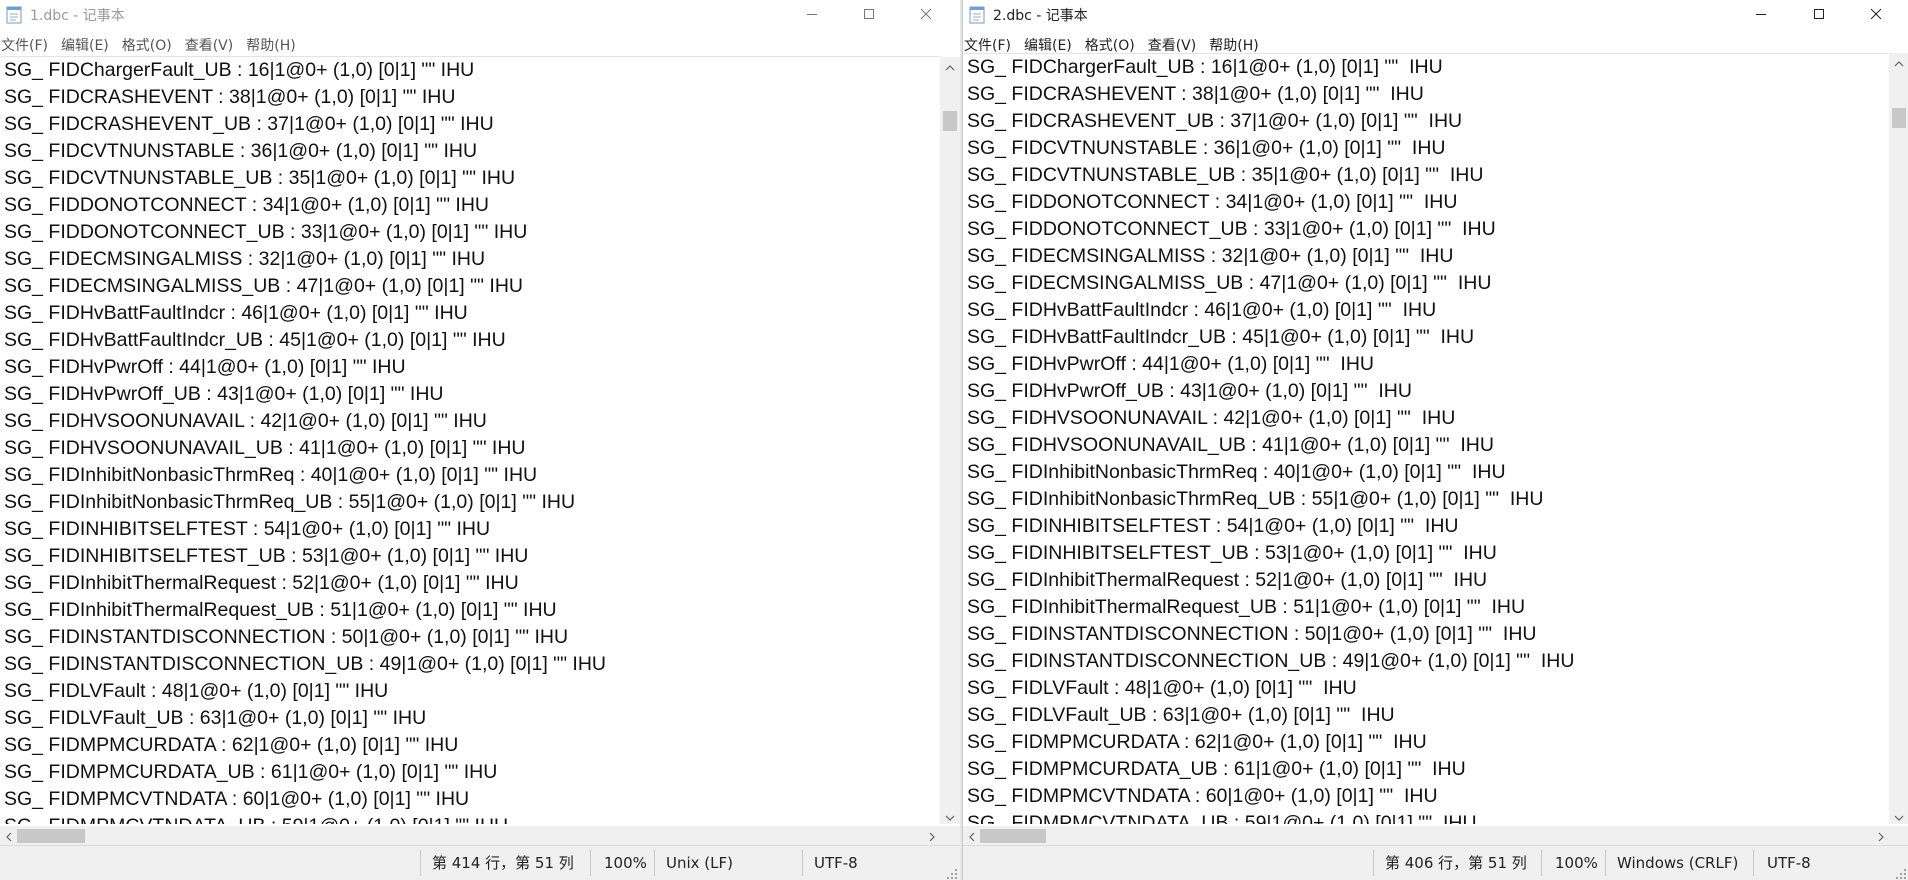  Describe the element at coordinates (480, 43) in the screenshot. I see `menu-bar: 文件(F) 编辑(E) 格式(O) 查看(V) 帮助(H)` at that location.